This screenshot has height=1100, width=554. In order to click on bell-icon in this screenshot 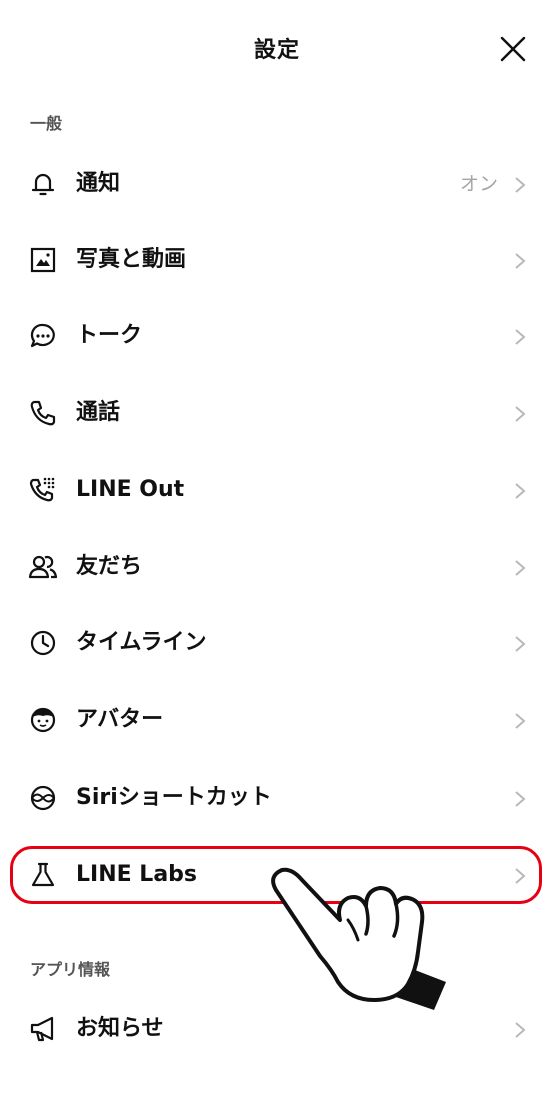, I will do `click(43, 184)`.